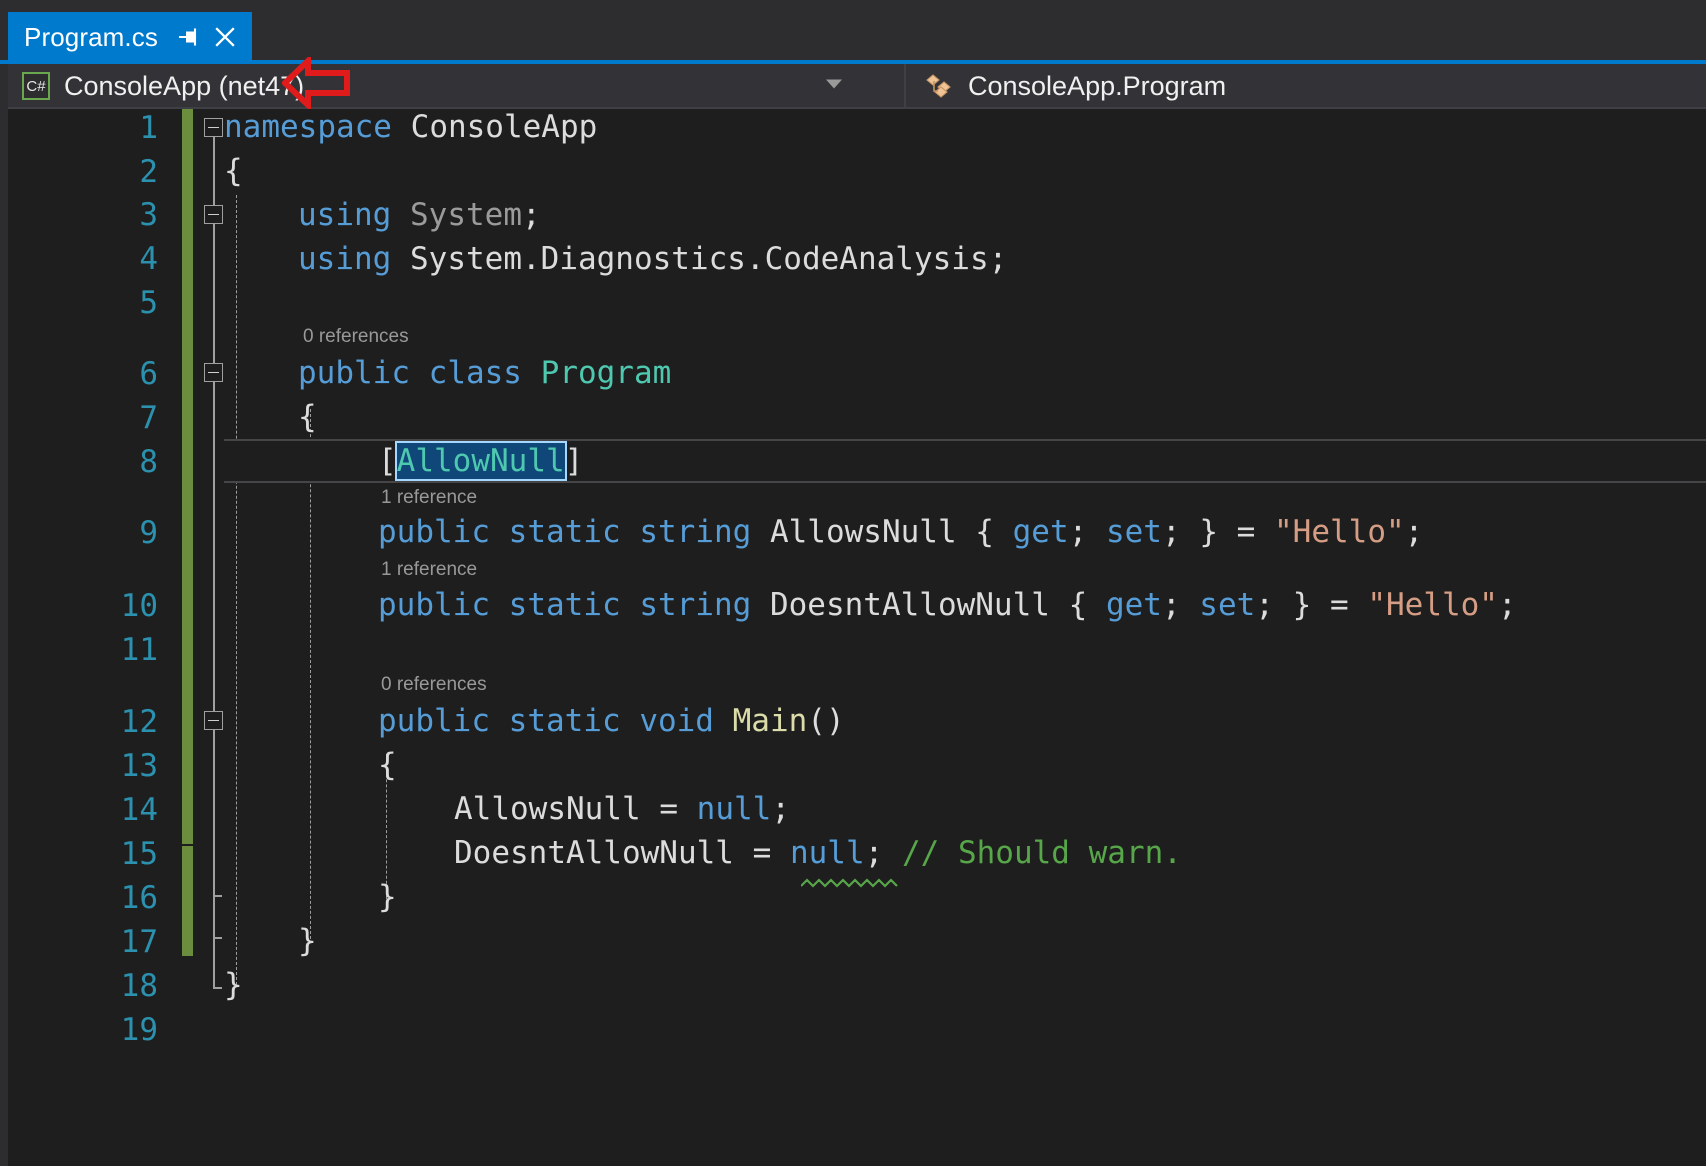 The height and width of the screenshot is (1166, 1706). I want to click on csharp-icon-label: C#, so click(36, 86).